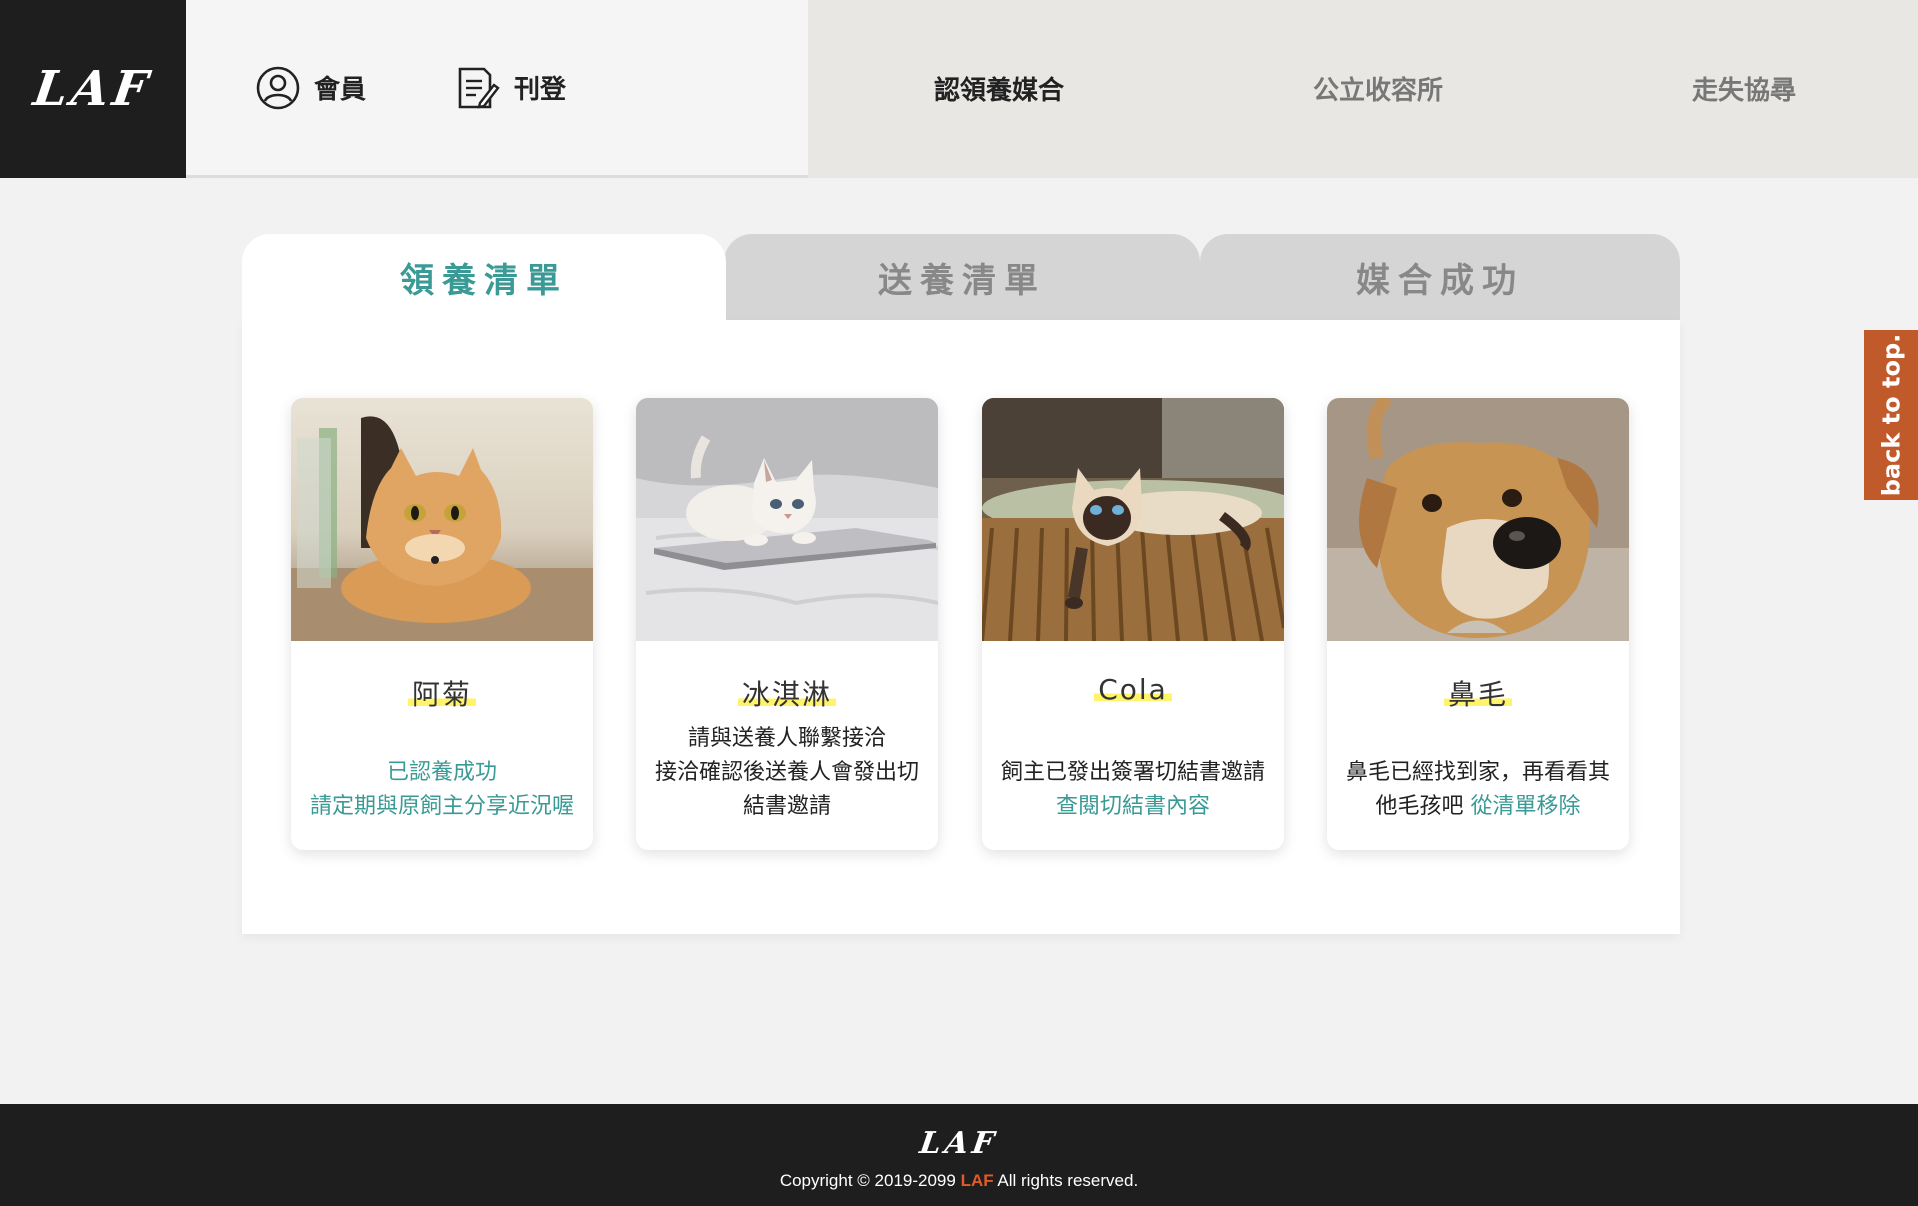 The width and height of the screenshot is (1918, 1206). Describe the element at coordinates (870, 1180) in the screenshot. I see `copyright-prefix: Copyright © 2019-2099` at that location.